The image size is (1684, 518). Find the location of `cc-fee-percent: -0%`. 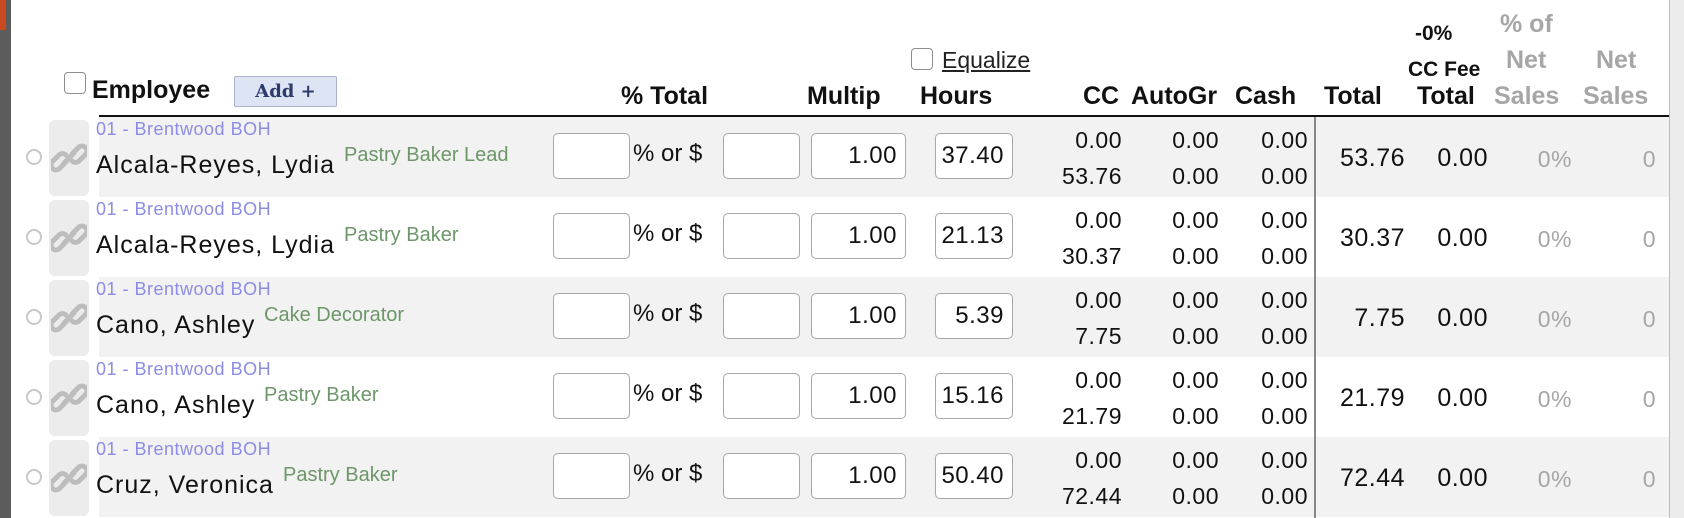

cc-fee-percent: -0% is located at coordinates (1434, 33).